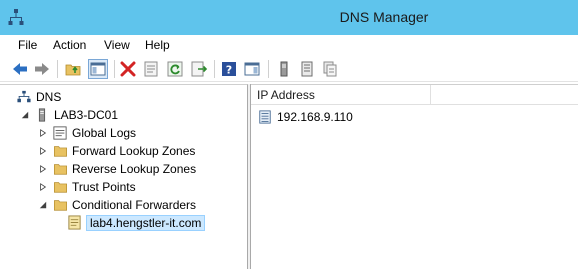 This screenshot has width=578, height=269. Describe the element at coordinates (27, 45) in the screenshot. I see `menu-file: File` at that location.